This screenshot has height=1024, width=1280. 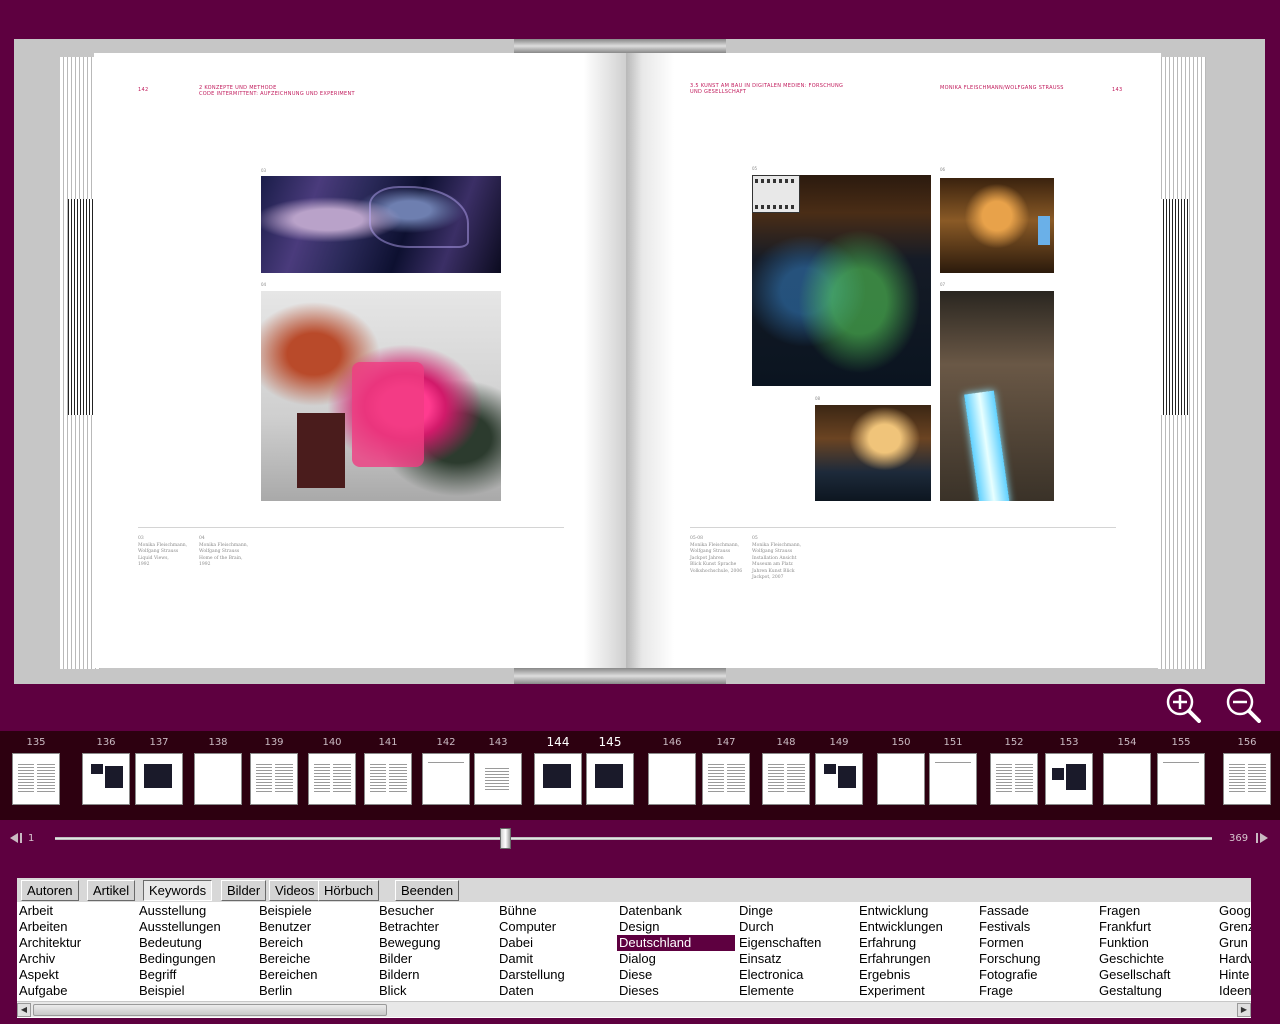 What do you see at coordinates (398, 975) in the screenshot?
I see `keyword-item: Bildern` at bounding box center [398, 975].